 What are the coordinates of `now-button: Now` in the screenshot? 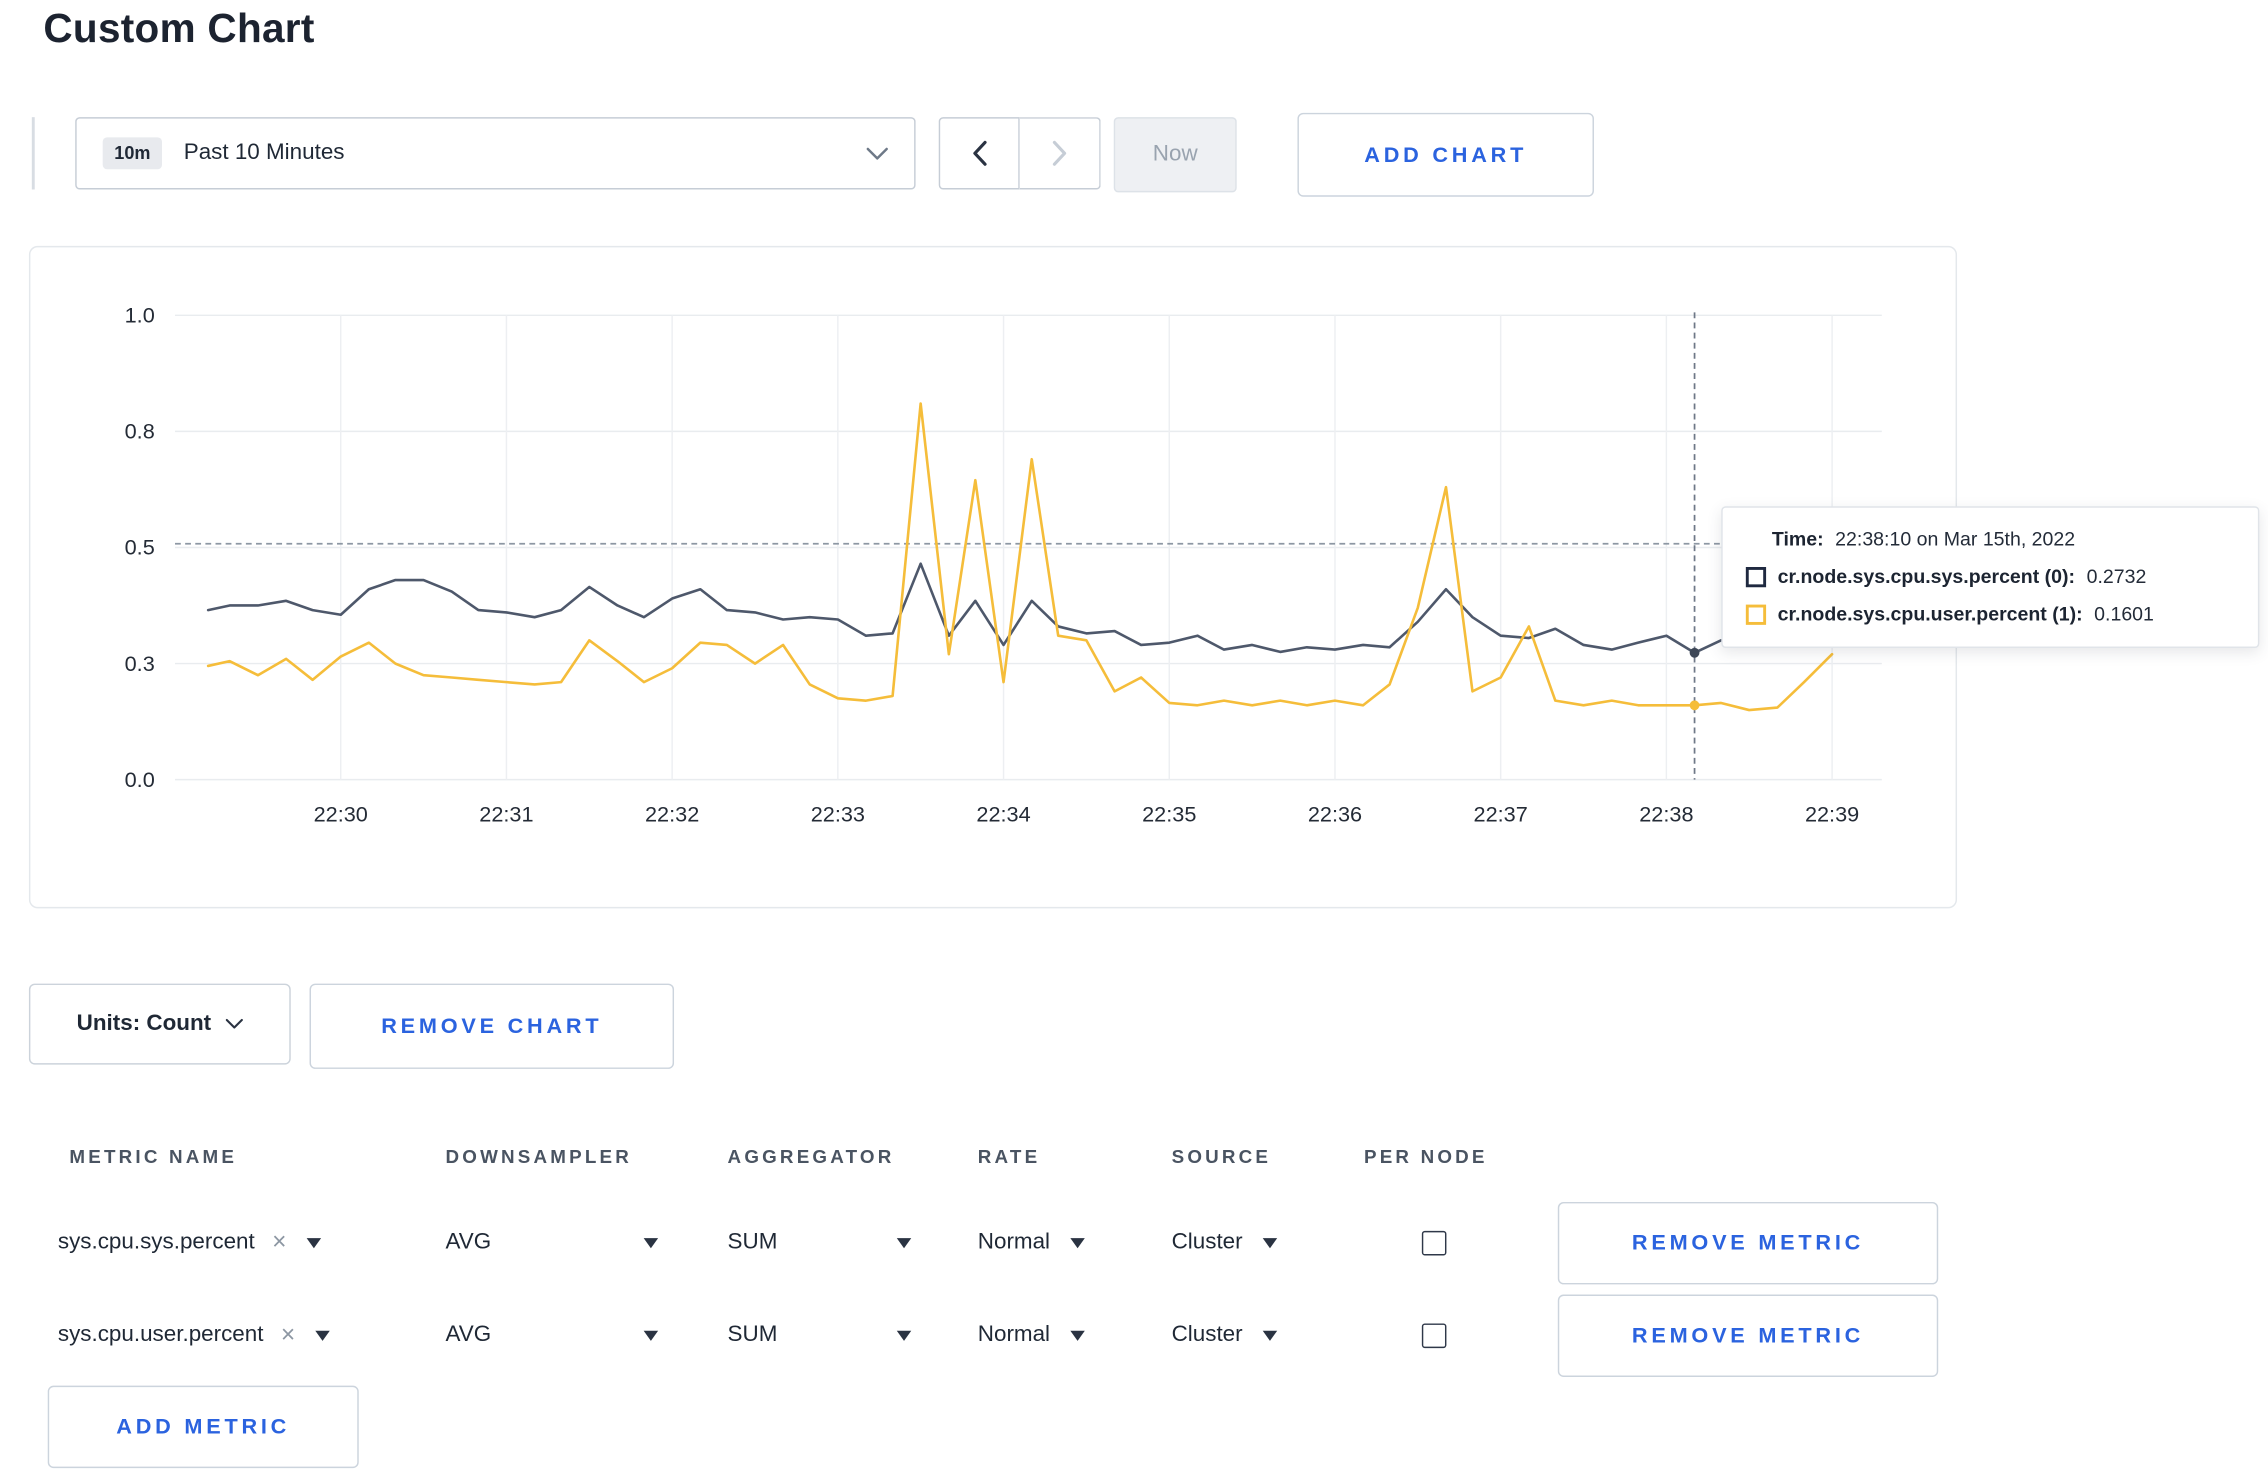 It's located at (1175, 155).